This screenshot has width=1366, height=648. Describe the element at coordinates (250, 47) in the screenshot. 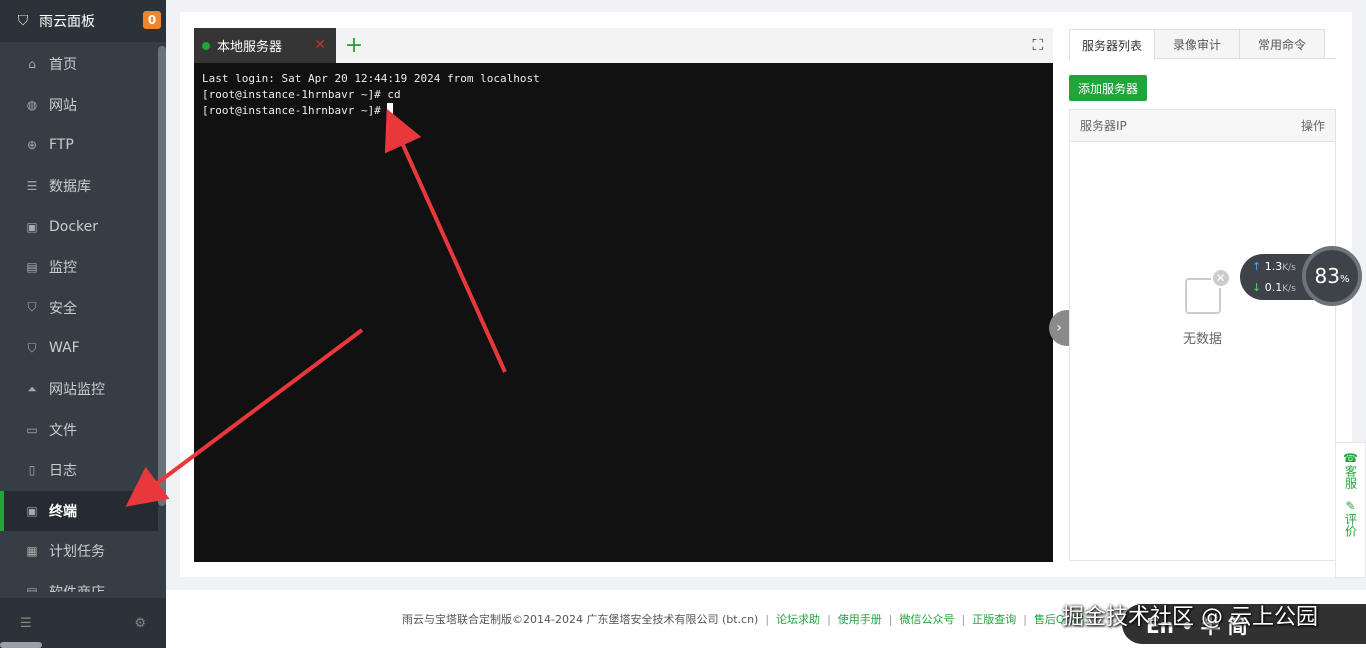

I see `terminal-tab-label: 本地服务器` at that location.